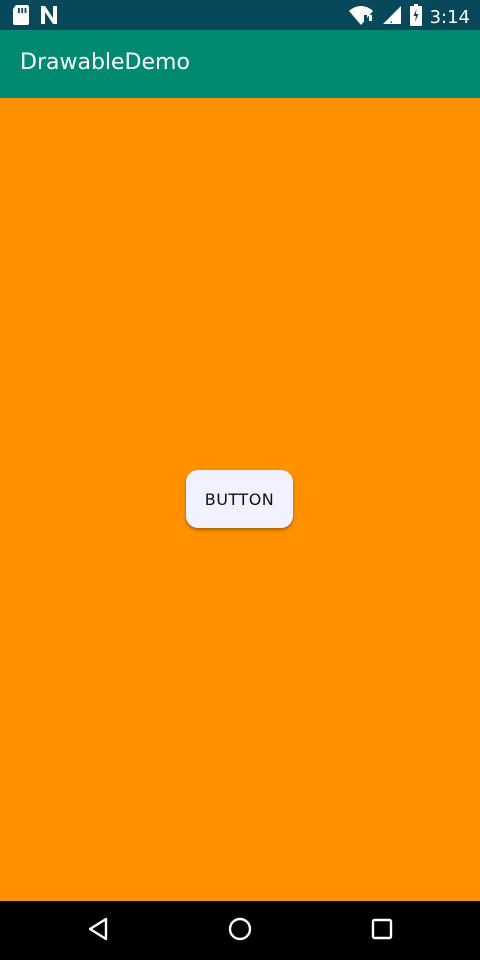  Describe the element at coordinates (449, 17) in the screenshot. I see `status-time: 3:14` at that location.